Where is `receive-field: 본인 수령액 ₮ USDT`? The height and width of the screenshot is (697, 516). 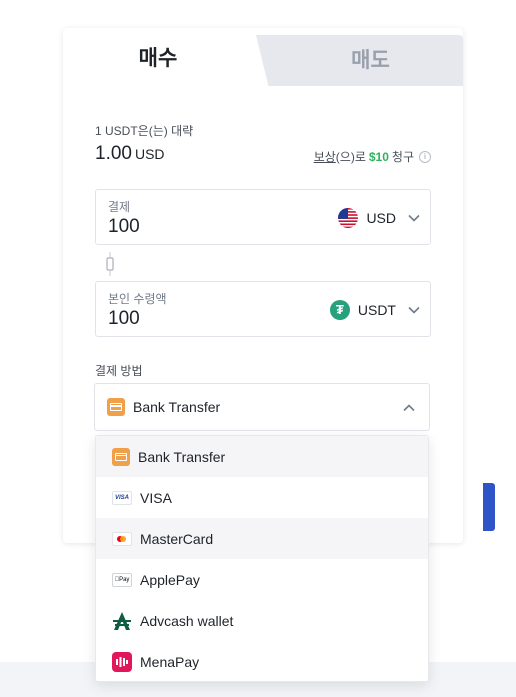
receive-field: 본인 수령액 ₮ USDT is located at coordinates (263, 309).